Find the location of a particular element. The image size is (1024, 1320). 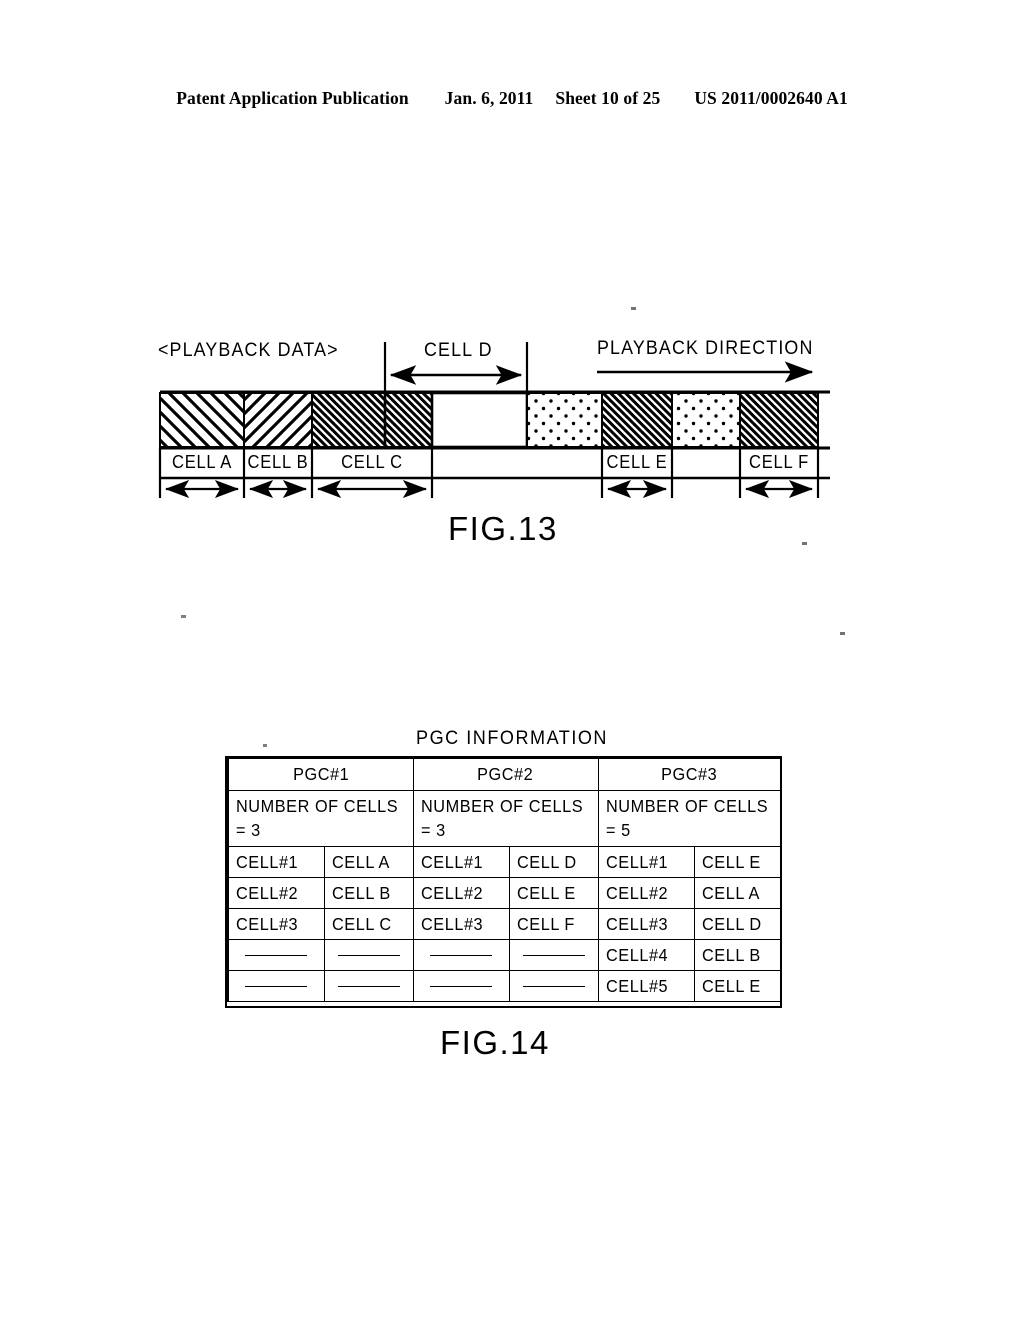

playback-direction-label: PLAYBACK DIRECTION is located at coordinates (705, 348).